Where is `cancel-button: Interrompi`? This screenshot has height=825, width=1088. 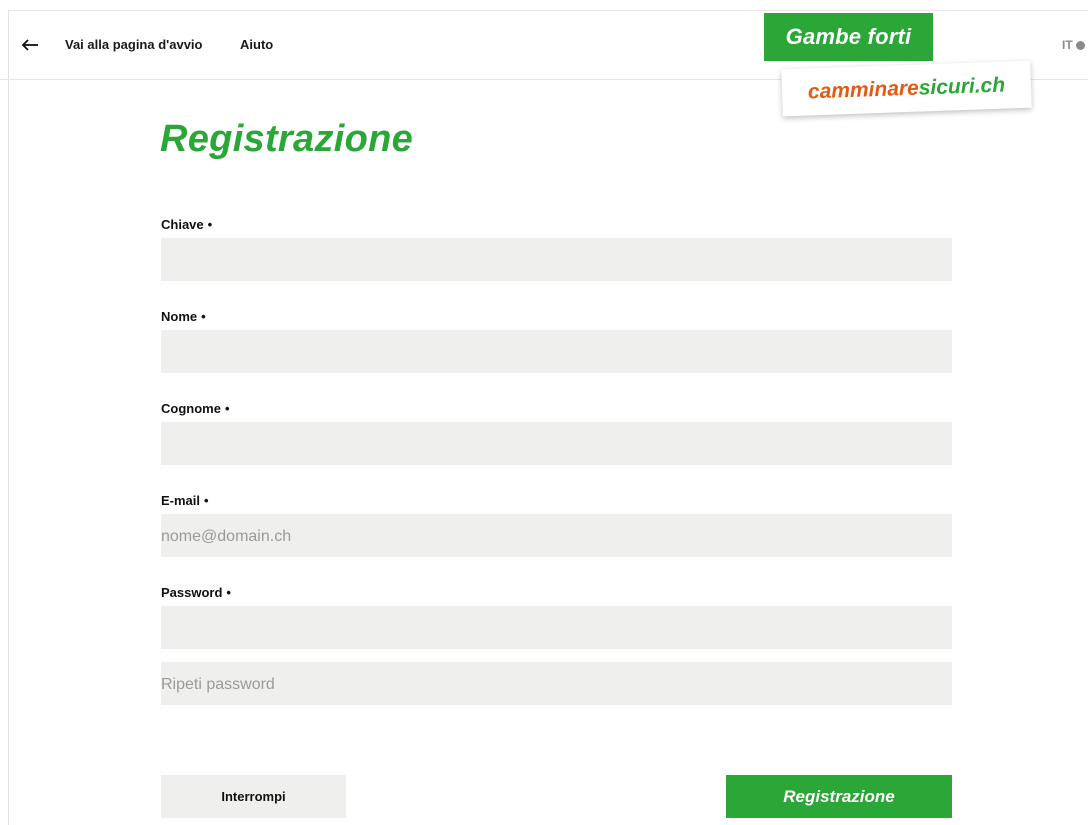 cancel-button: Interrompi is located at coordinates (253, 796).